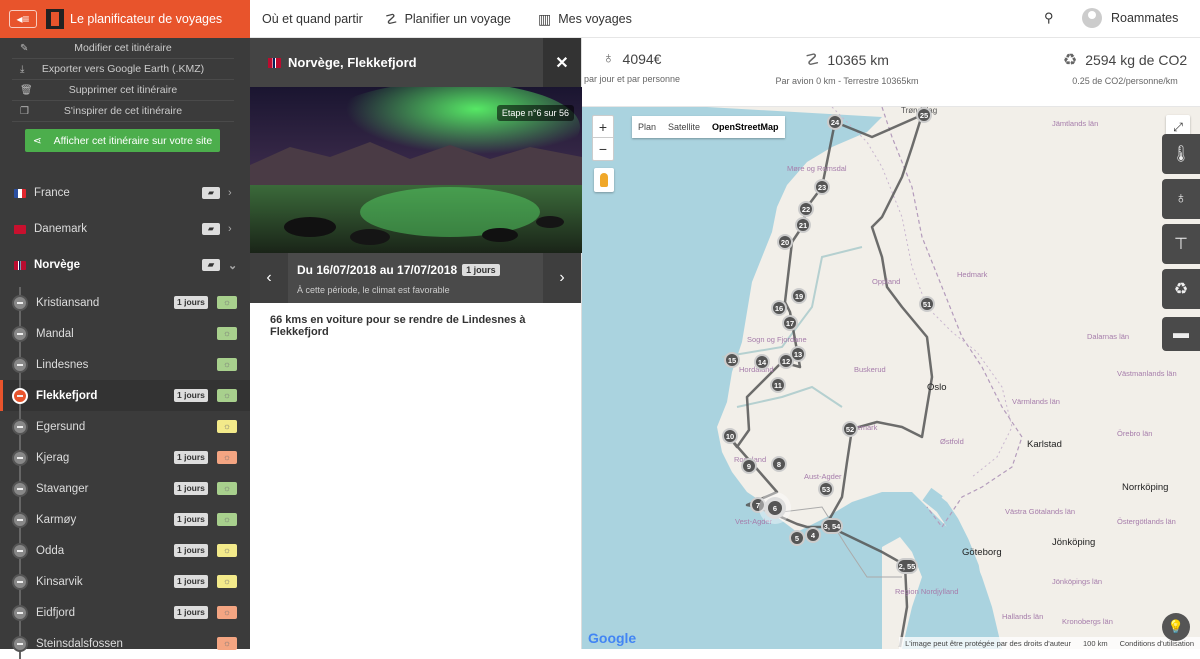 The width and height of the screenshot is (1200, 659). I want to click on map-marker: 24, so click(835, 122).